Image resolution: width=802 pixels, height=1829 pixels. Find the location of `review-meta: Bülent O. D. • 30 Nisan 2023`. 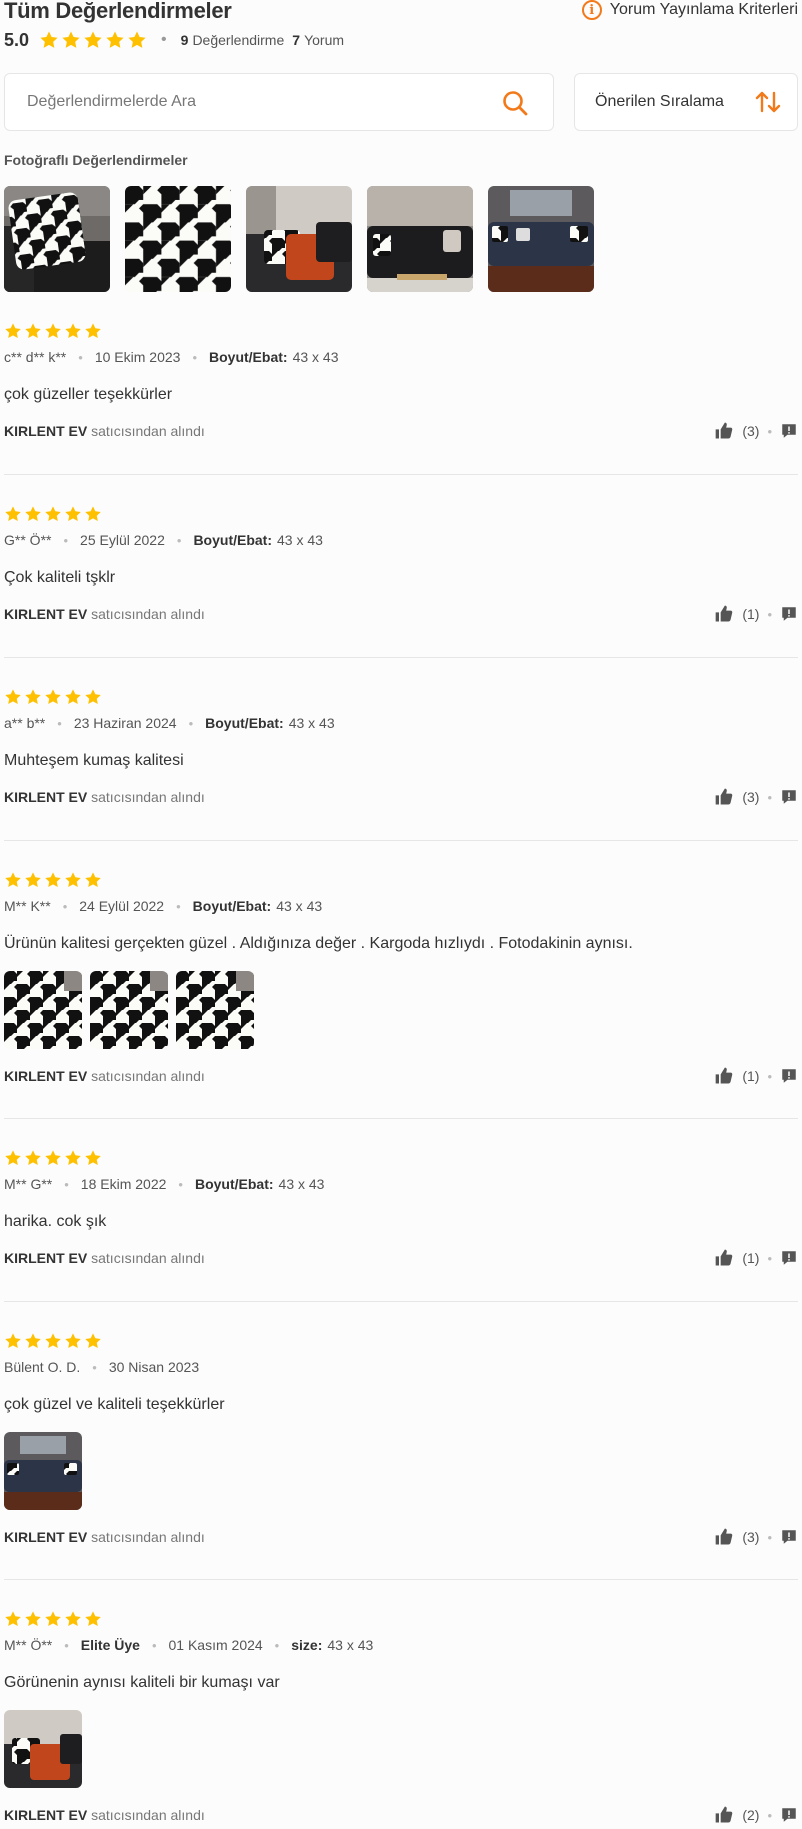

review-meta: Bülent O. D. • 30 Nisan 2023 is located at coordinates (401, 1367).